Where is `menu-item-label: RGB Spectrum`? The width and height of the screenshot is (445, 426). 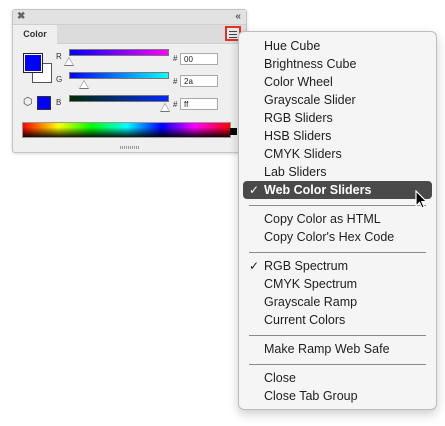
menu-item-label: RGB Spectrum is located at coordinates (306, 266).